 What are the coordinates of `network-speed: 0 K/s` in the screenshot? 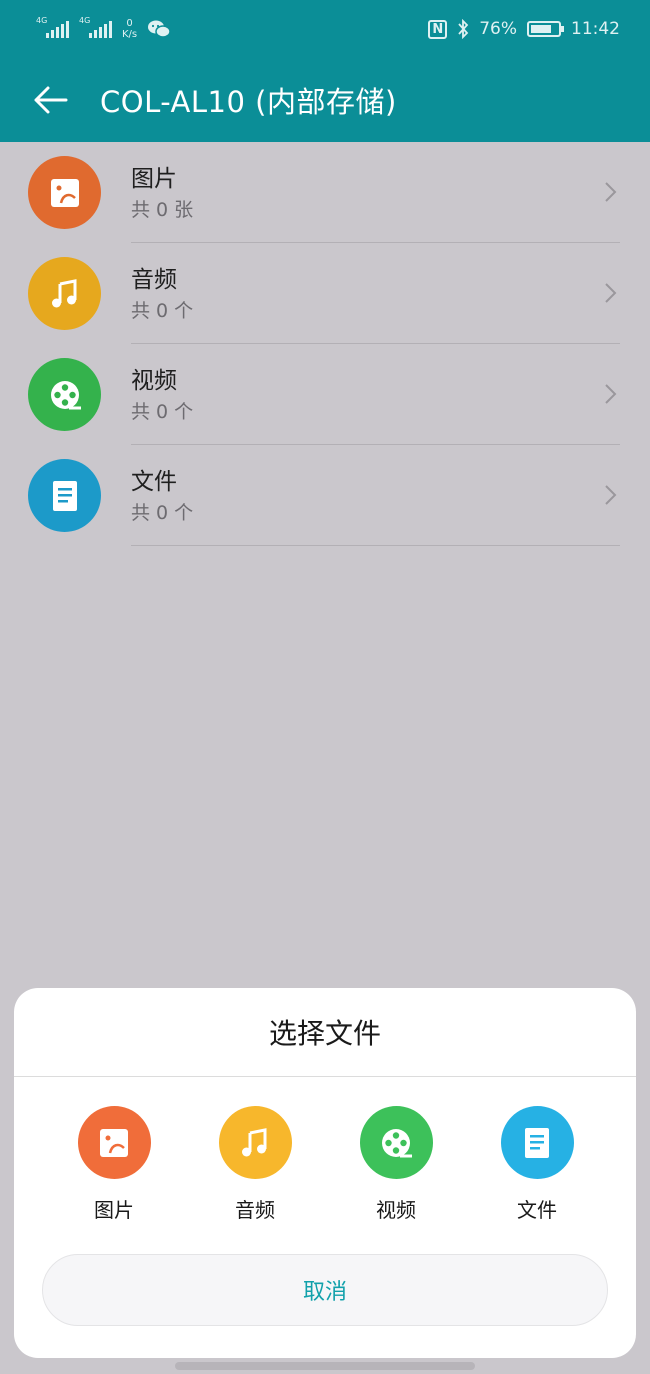 It's located at (129, 29).